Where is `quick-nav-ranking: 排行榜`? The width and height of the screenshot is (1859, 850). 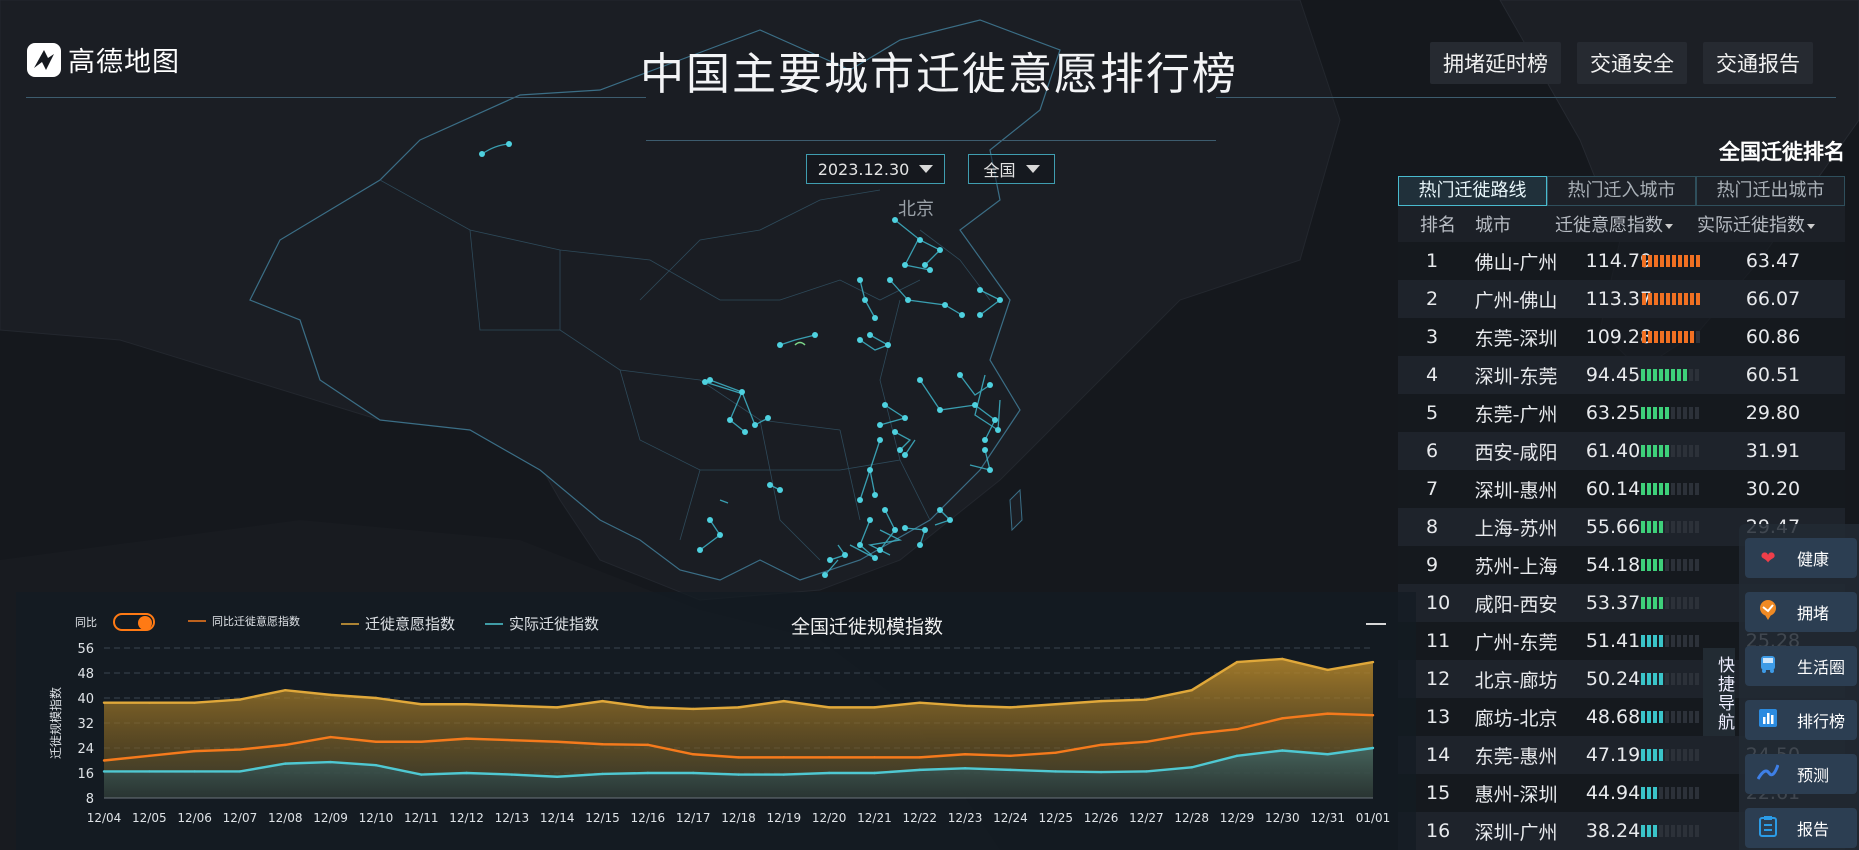
quick-nav-ranking: 排行榜 is located at coordinates (1801, 720).